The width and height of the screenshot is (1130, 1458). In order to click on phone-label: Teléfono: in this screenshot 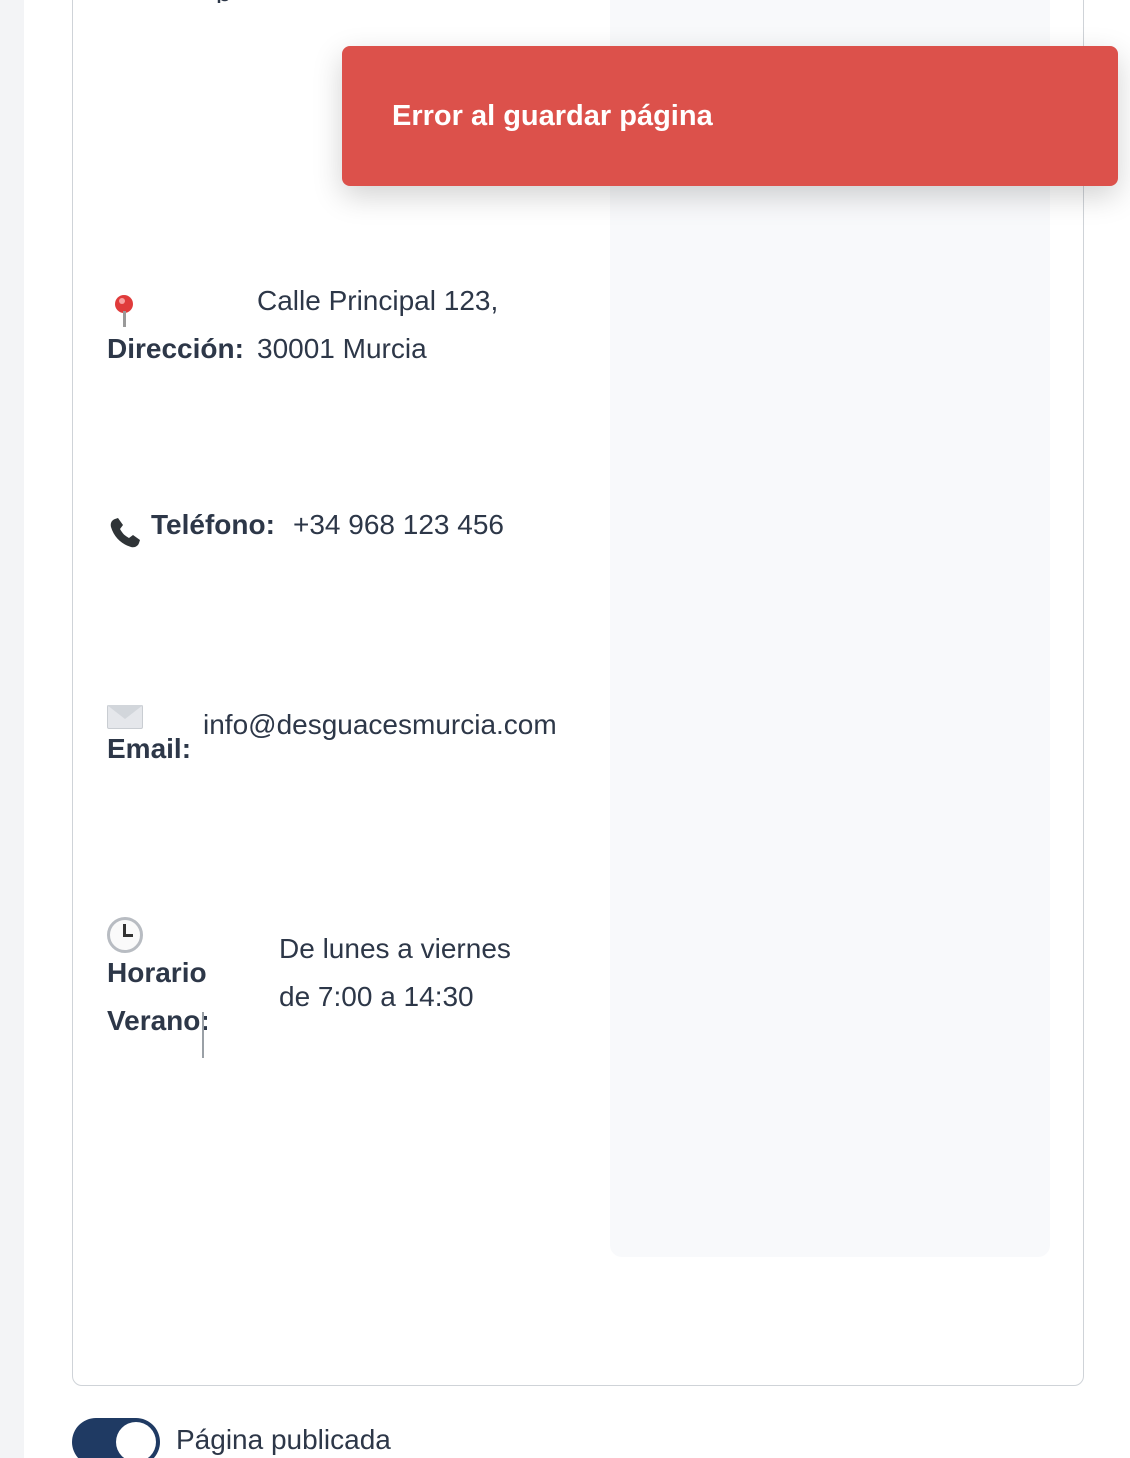, I will do `click(213, 524)`.